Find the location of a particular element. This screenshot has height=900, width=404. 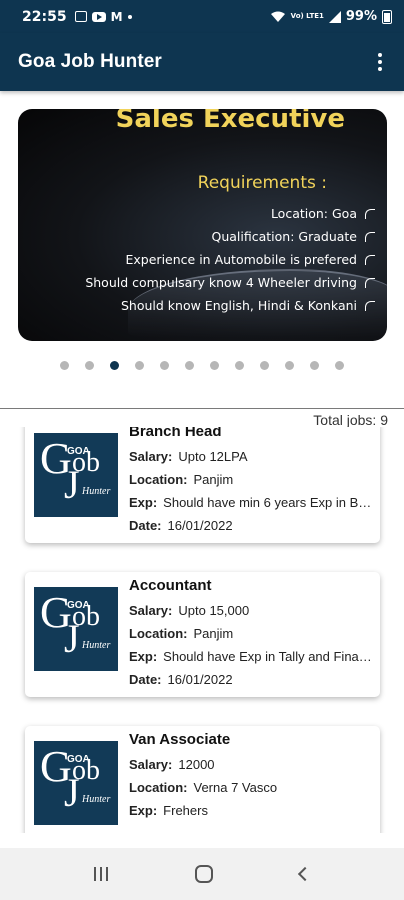

notification-icons: M is located at coordinates (103, 16).